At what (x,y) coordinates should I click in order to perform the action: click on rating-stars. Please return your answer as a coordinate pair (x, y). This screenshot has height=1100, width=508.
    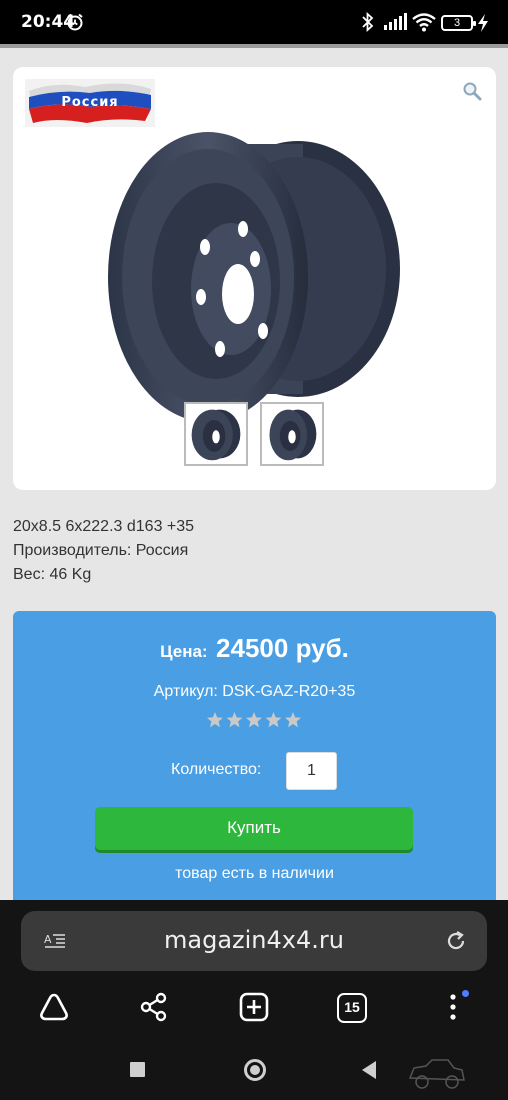
    Looking at the image, I should click on (254, 720).